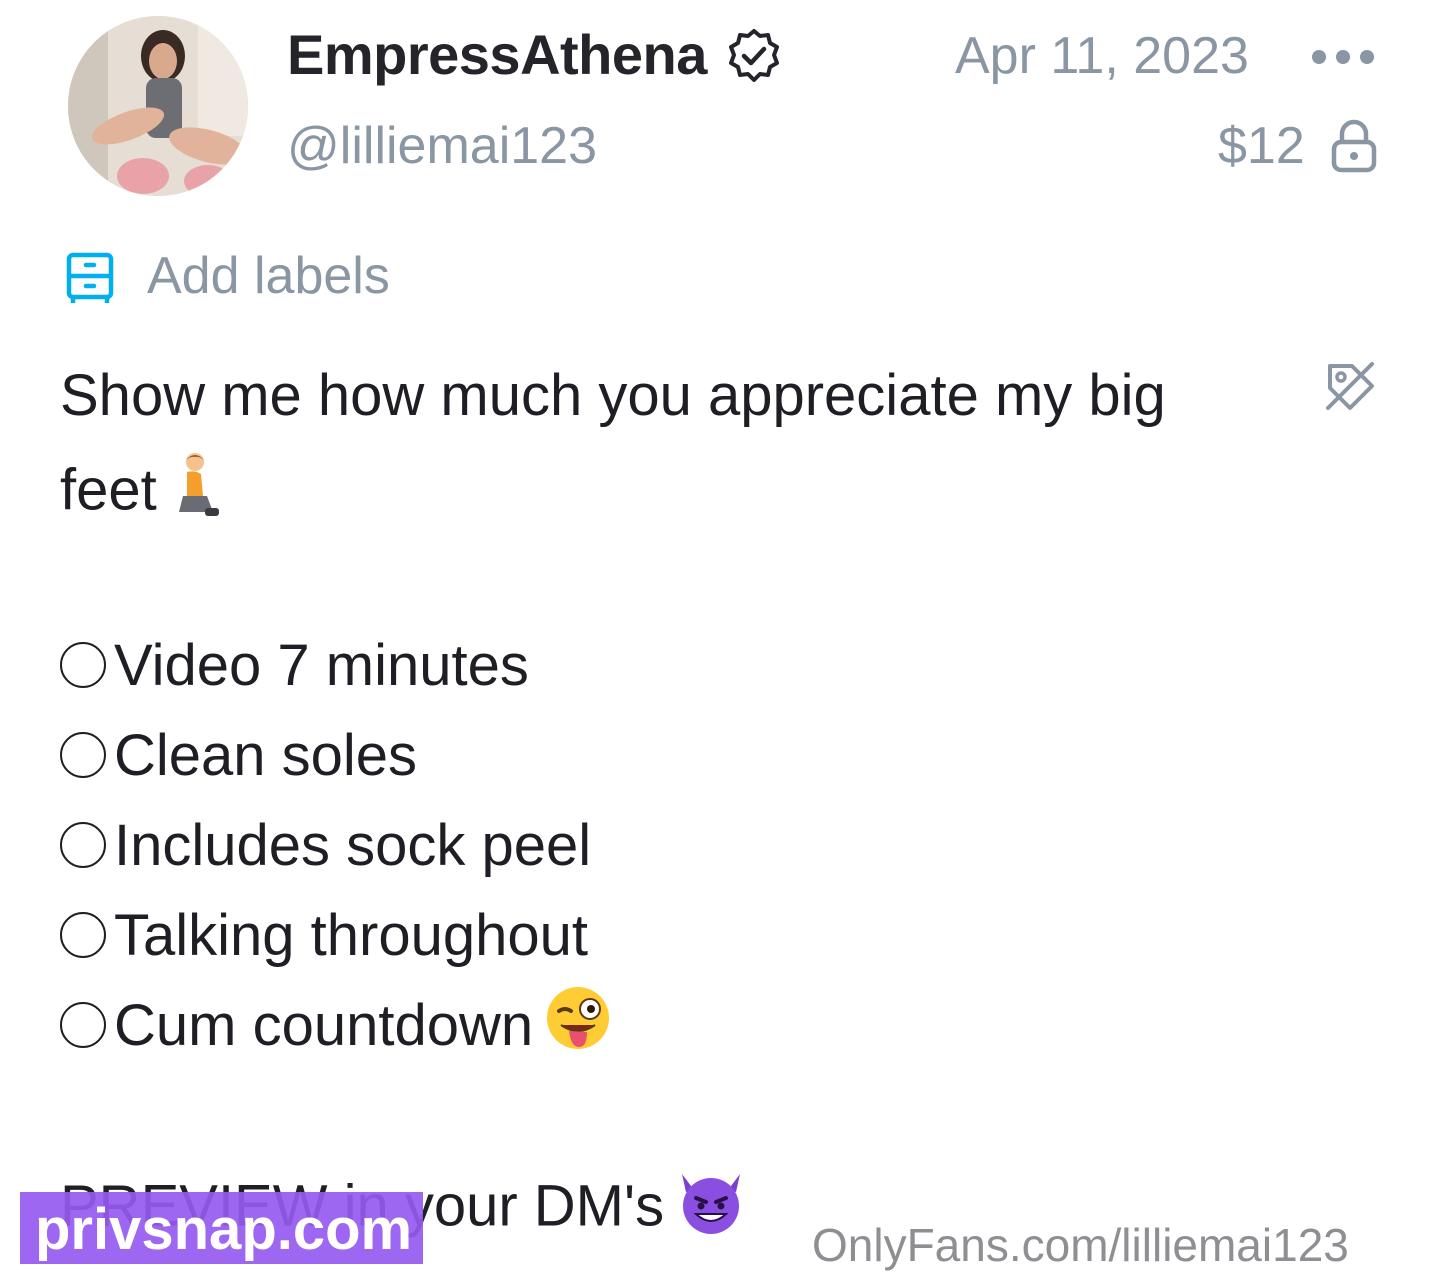  What do you see at coordinates (90, 278) in the screenshot?
I see `labels-icon` at bounding box center [90, 278].